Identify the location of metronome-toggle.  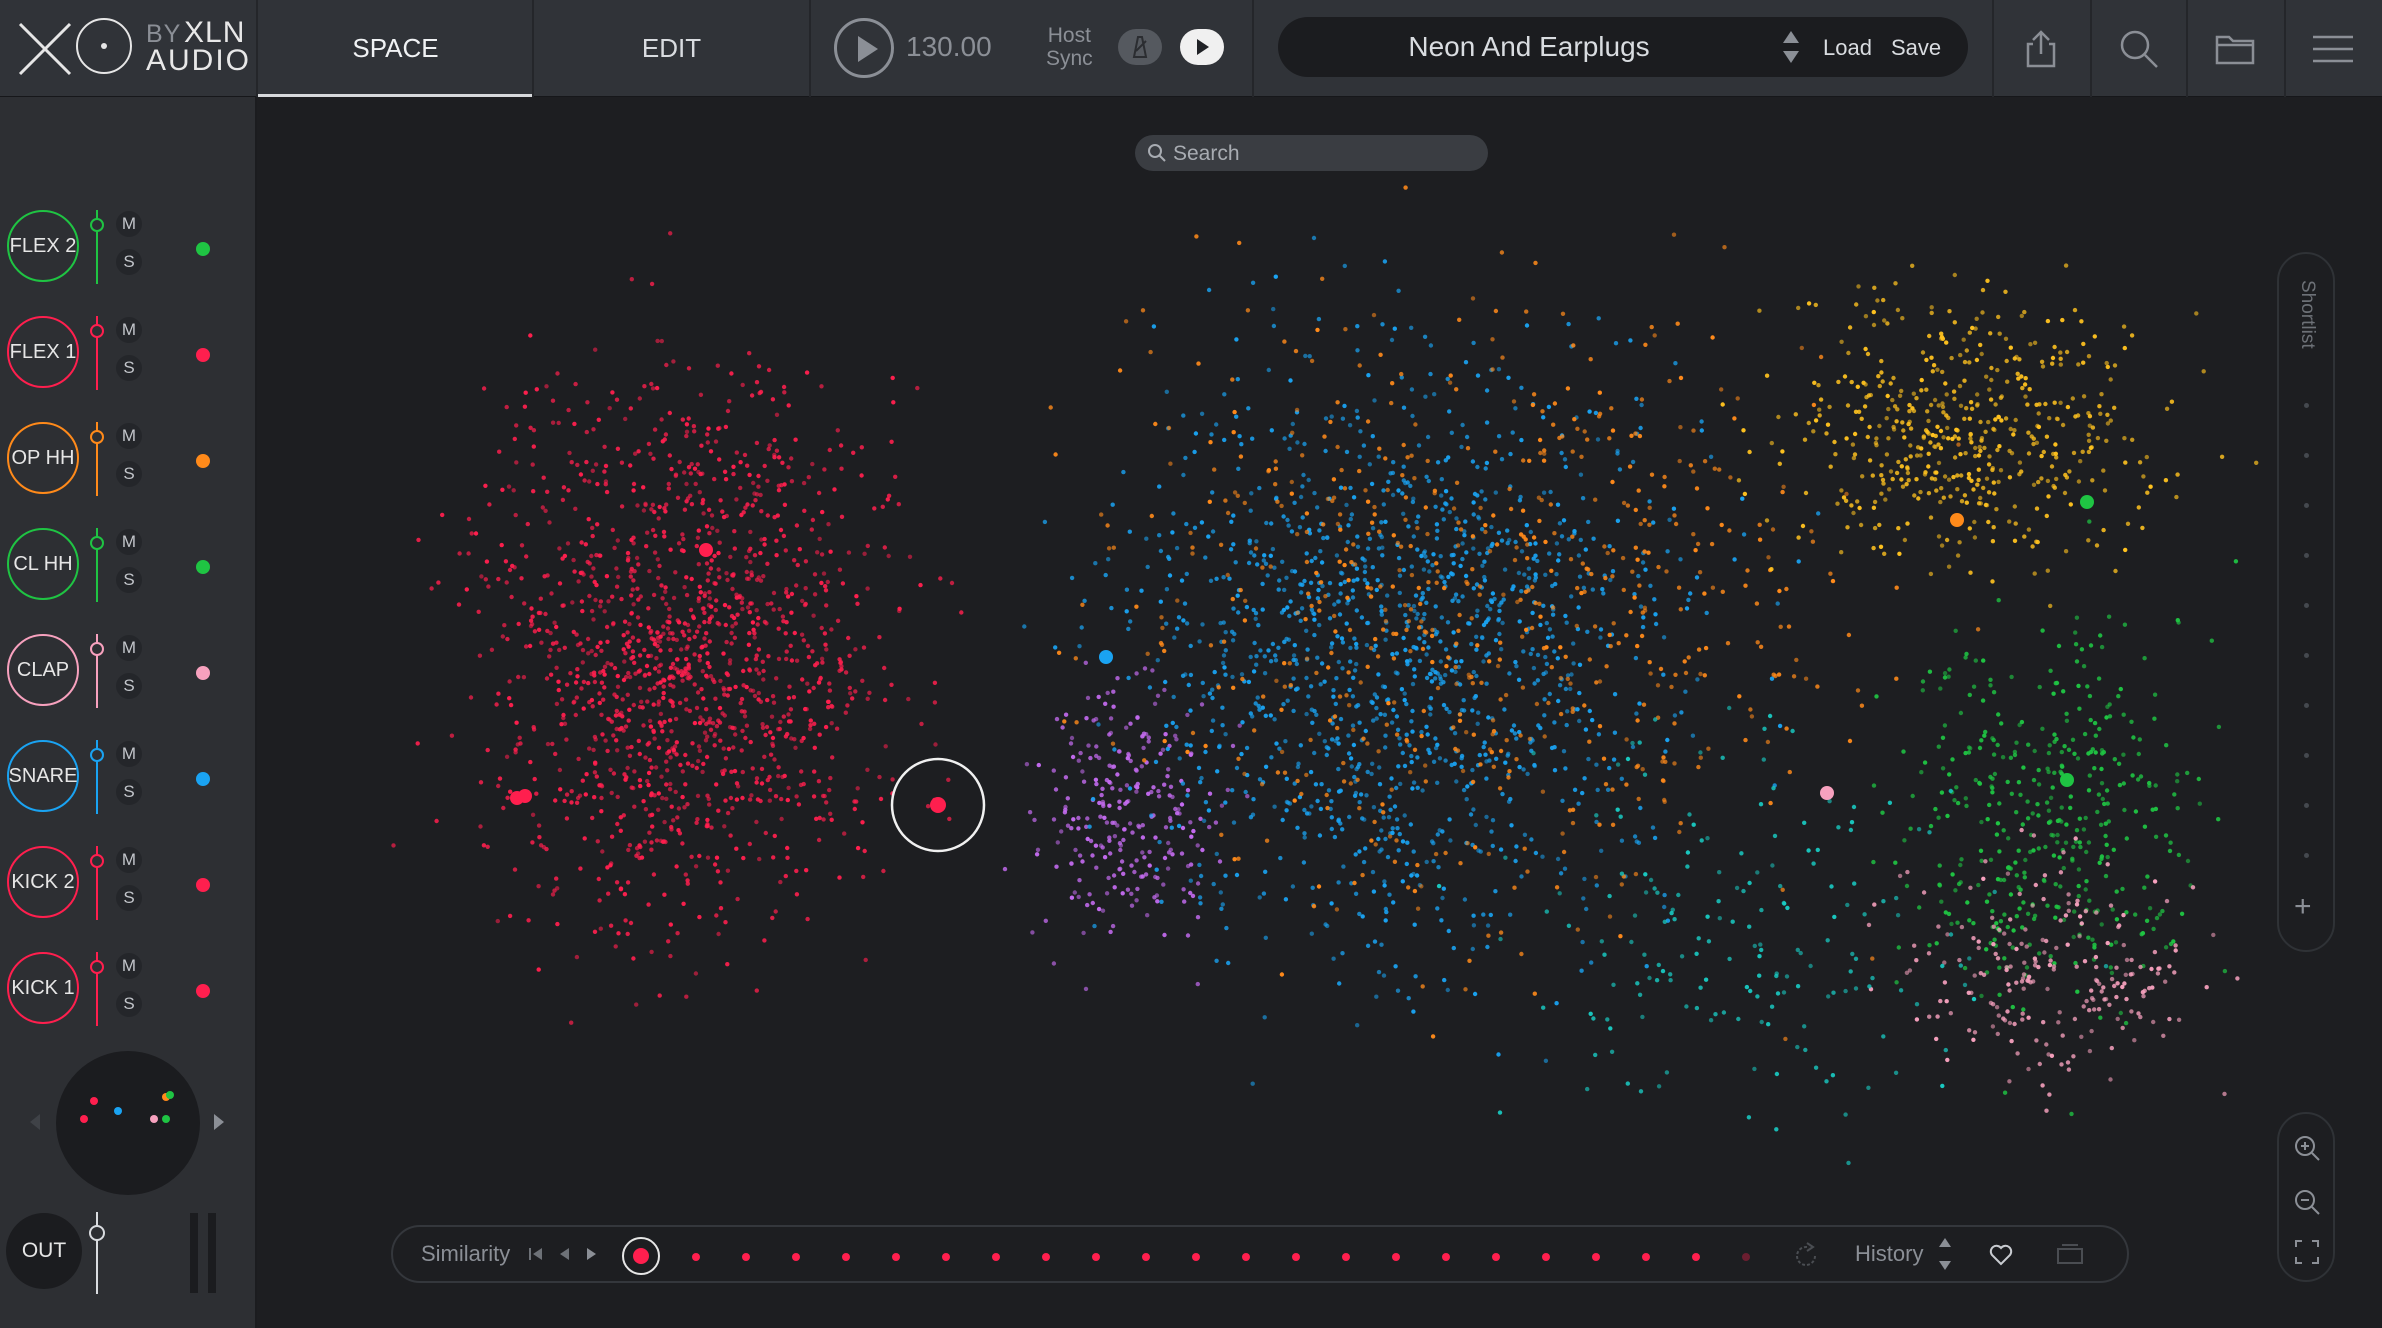
(1140, 47).